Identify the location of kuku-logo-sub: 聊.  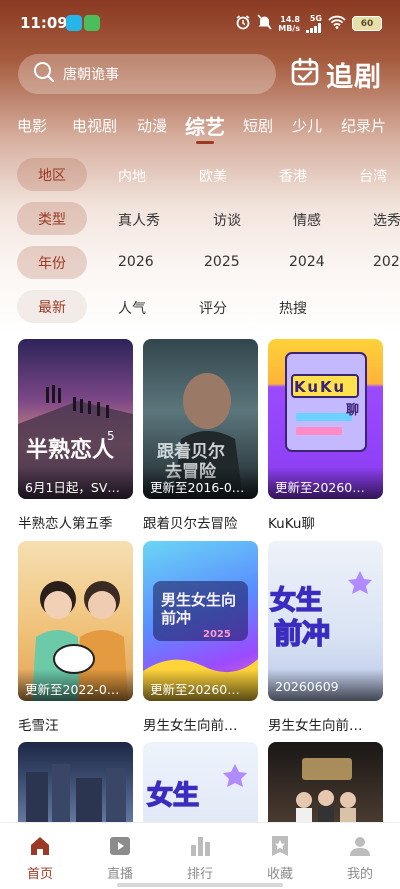
(353, 410).